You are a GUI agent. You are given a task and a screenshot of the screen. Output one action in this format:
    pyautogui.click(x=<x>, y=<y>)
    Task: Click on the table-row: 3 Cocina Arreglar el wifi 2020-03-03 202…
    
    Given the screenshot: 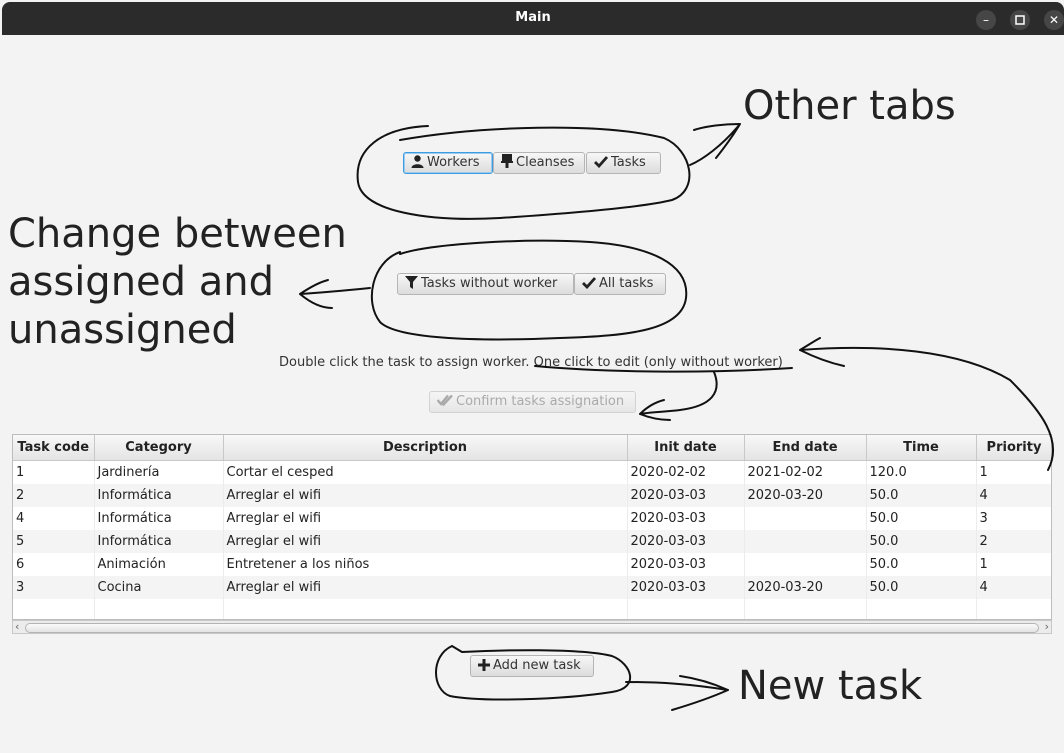 What is the action you would take?
    pyautogui.click(x=532, y=587)
    